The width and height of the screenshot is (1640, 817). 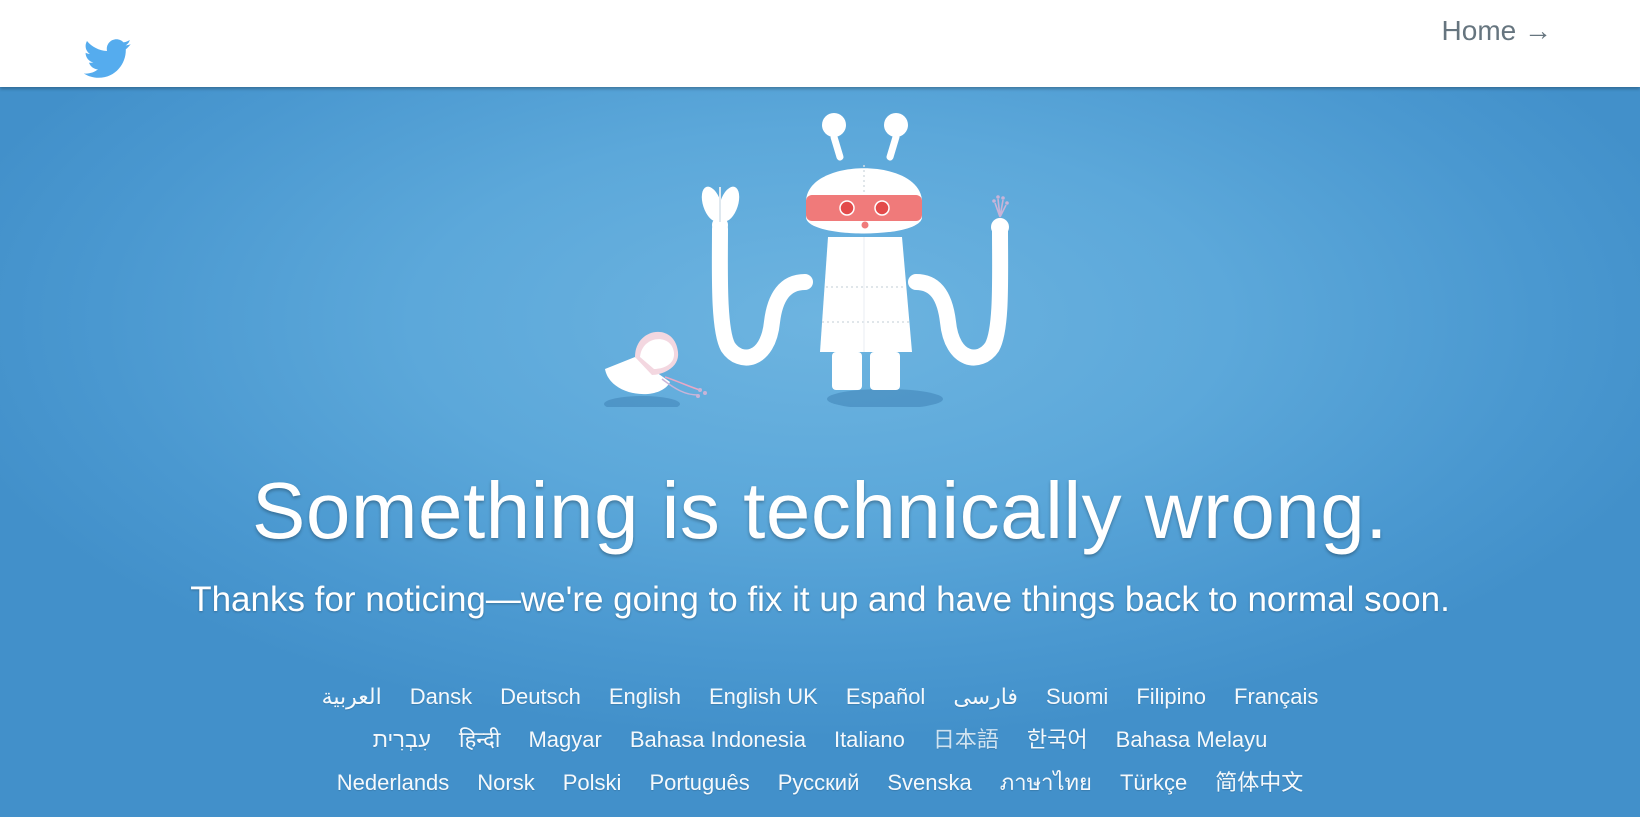 I want to click on language-link: Magyar, so click(x=564, y=739).